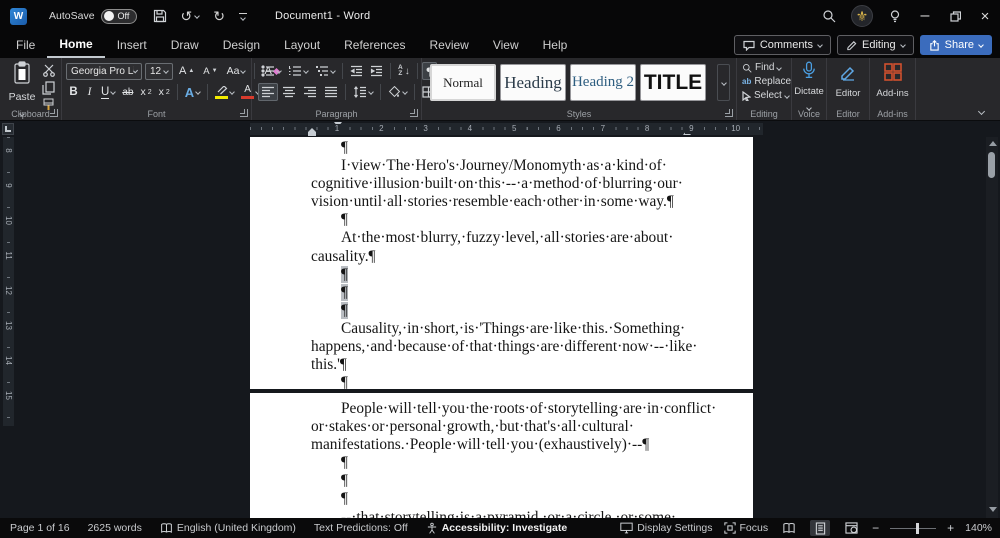  What do you see at coordinates (504, 365) in the screenshot?
I see `document-line: this.'¶` at bounding box center [504, 365].